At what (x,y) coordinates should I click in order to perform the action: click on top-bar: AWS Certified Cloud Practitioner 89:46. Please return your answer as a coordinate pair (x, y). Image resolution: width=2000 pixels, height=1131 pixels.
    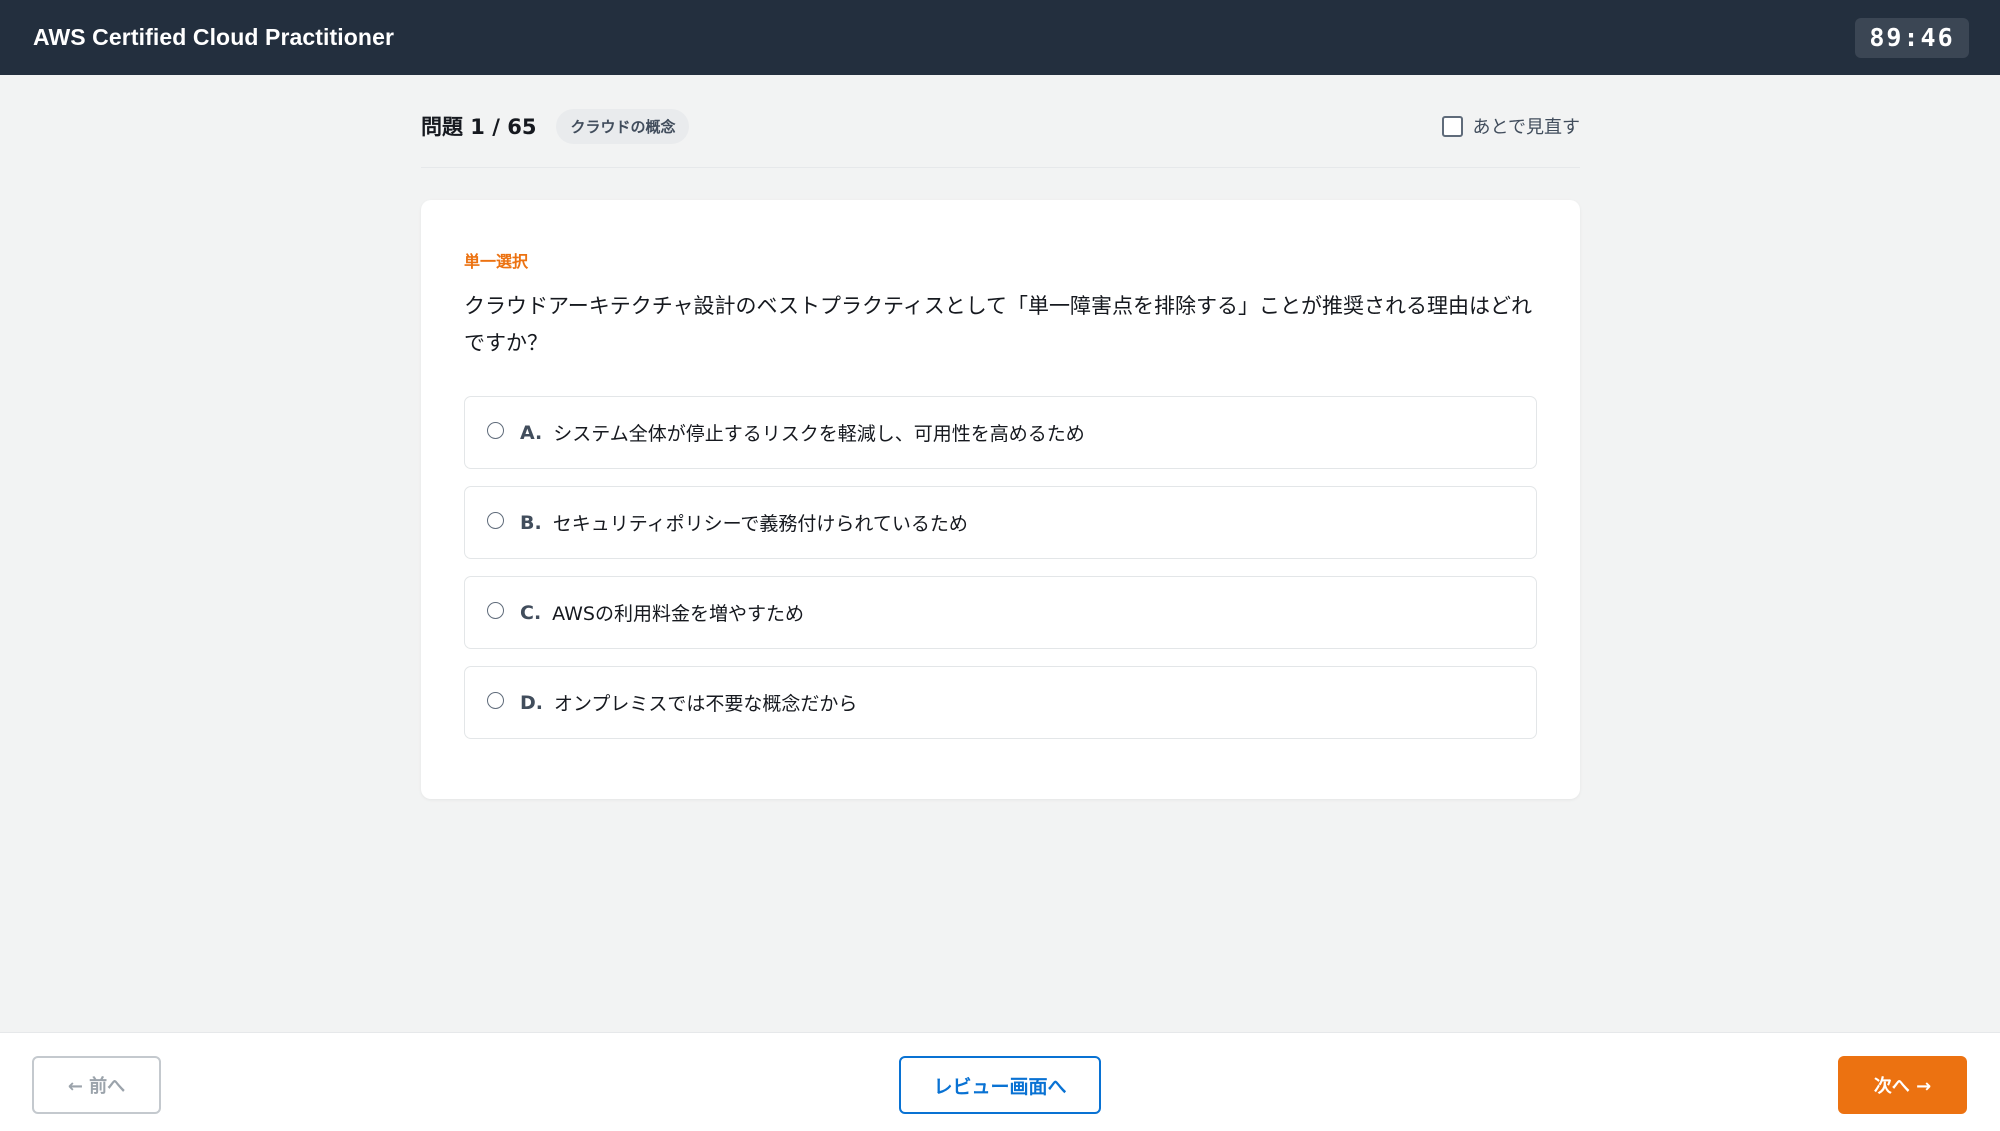
    Looking at the image, I should click on (1000, 37).